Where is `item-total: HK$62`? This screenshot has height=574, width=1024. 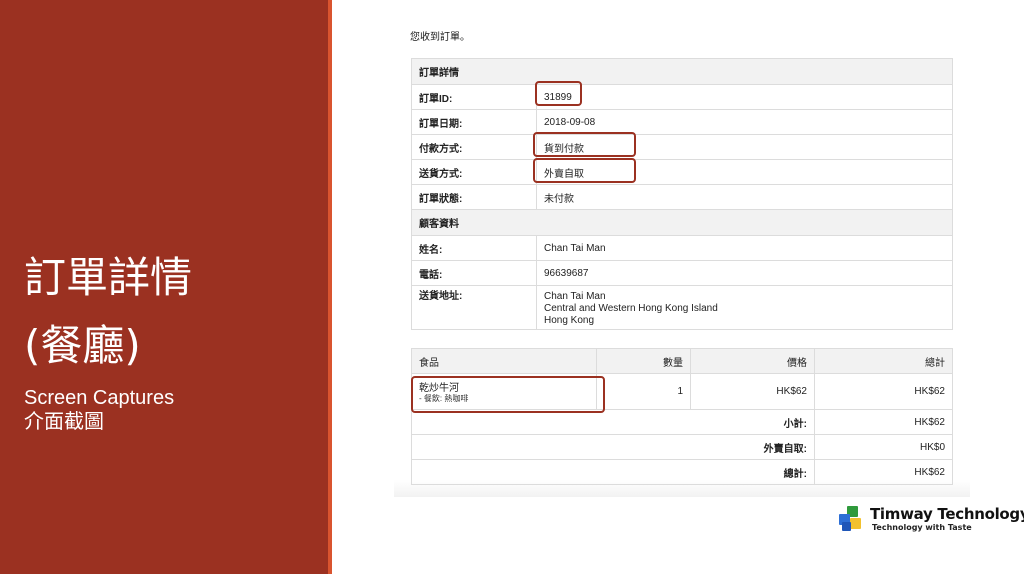
item-total: HK$62 is located at coordinates (883, 391).